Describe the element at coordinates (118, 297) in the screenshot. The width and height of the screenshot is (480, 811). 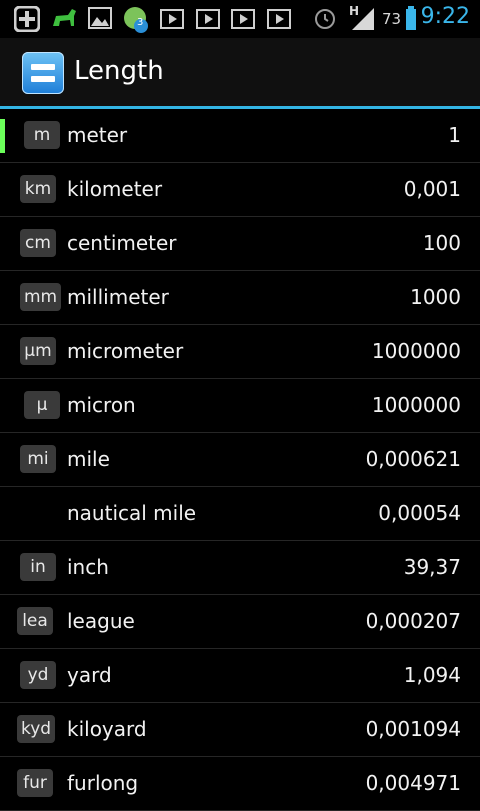
I see `unit-name: millimeter` at that location.